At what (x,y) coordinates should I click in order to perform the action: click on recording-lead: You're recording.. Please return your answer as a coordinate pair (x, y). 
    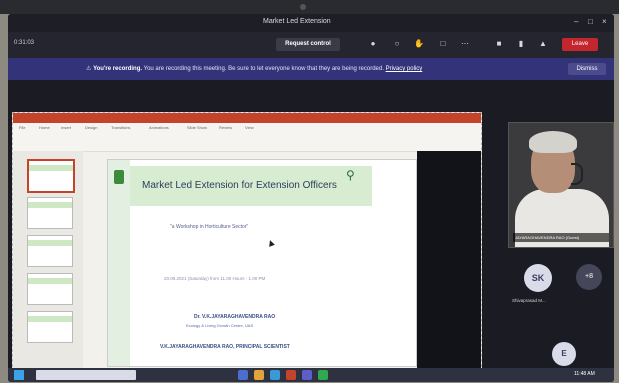
    Looking at the image, I should click on (118, 69).